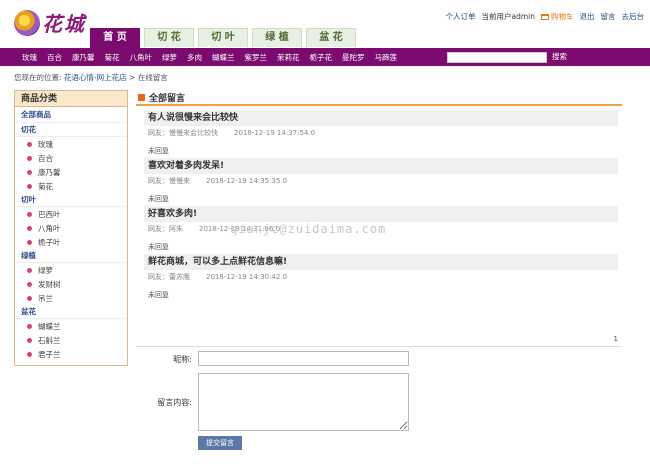  I want to click on message-author: 网友：阿朱, so click(165, 229).